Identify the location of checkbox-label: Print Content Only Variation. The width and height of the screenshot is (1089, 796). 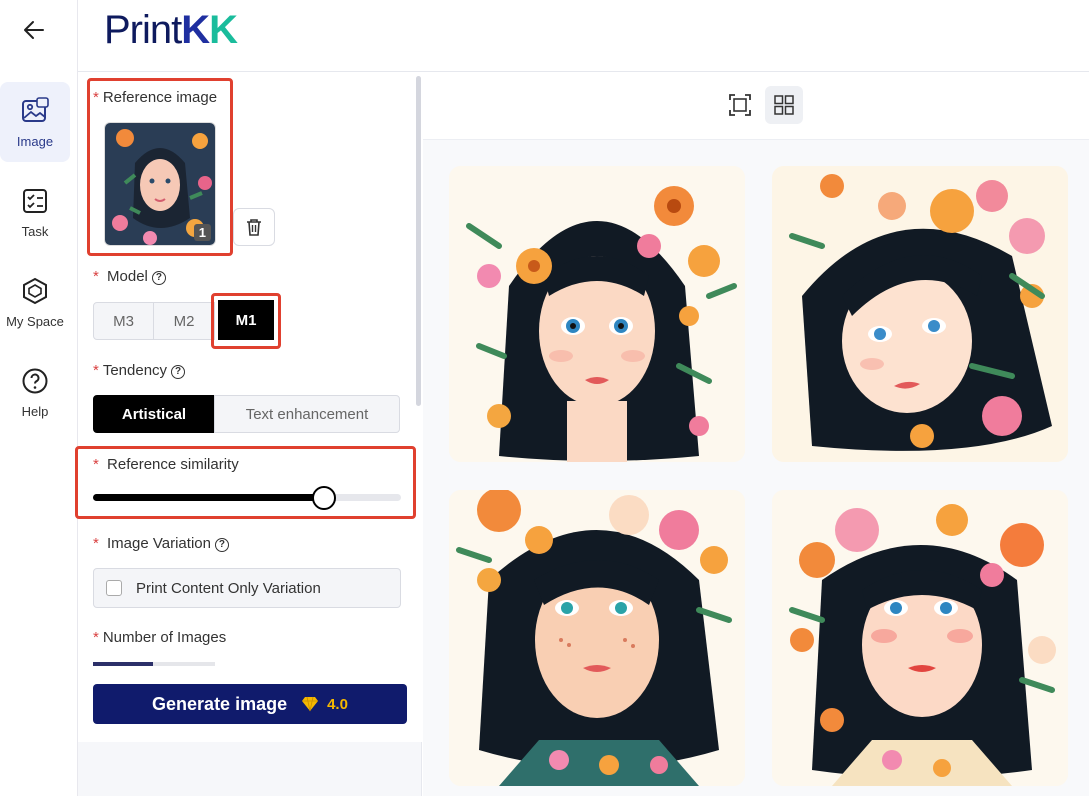
(228, 588).